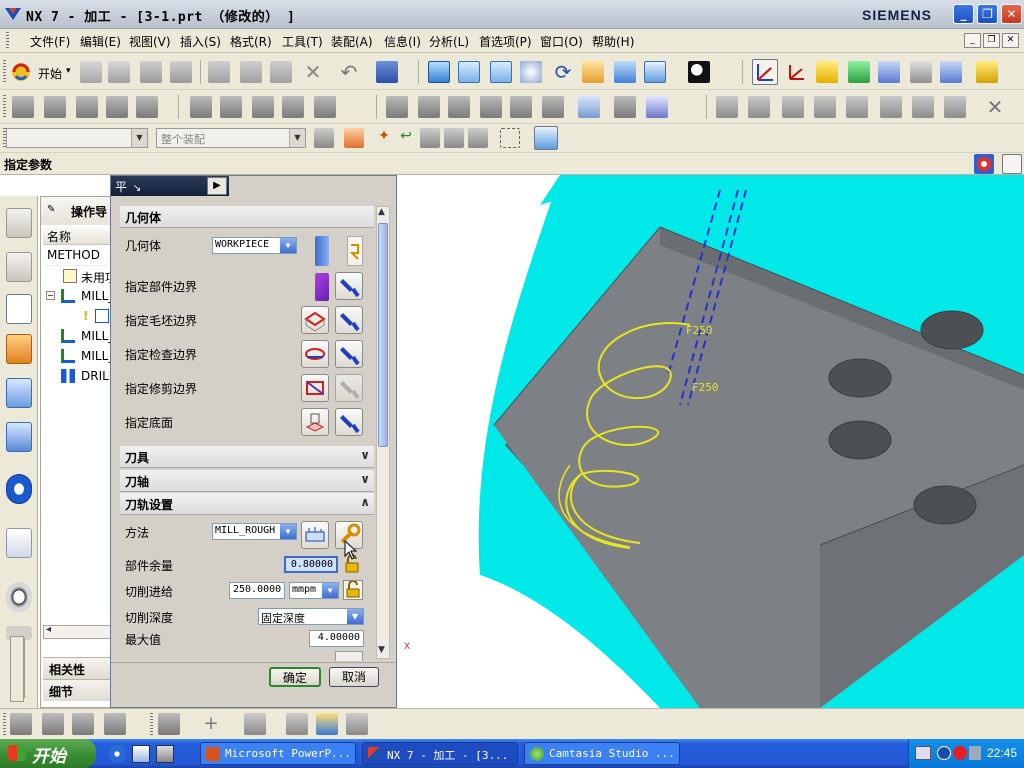 Image resolution: width=1024 pixels, height=768 pixels. I want to click on start-menu-button: 开始 ▾, so click(41, 72).